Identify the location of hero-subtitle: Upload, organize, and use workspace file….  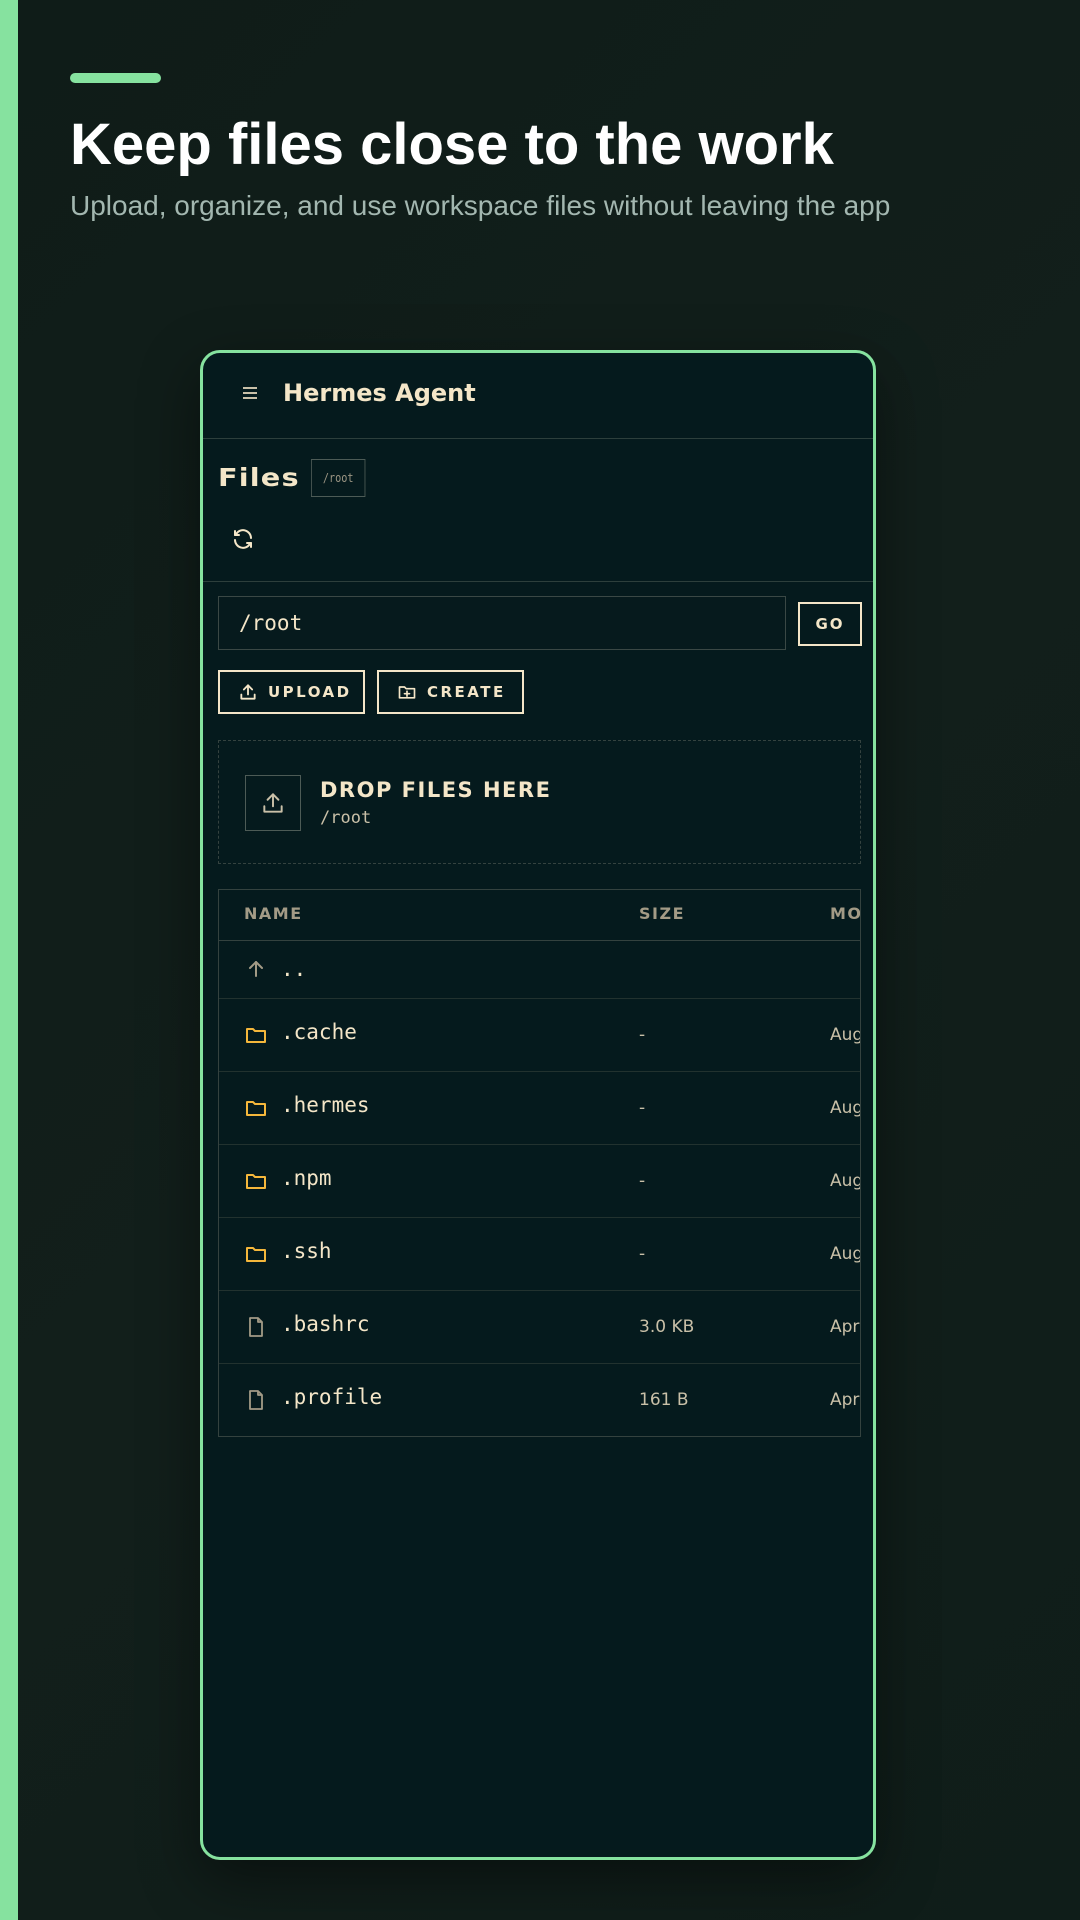
(480, 205).